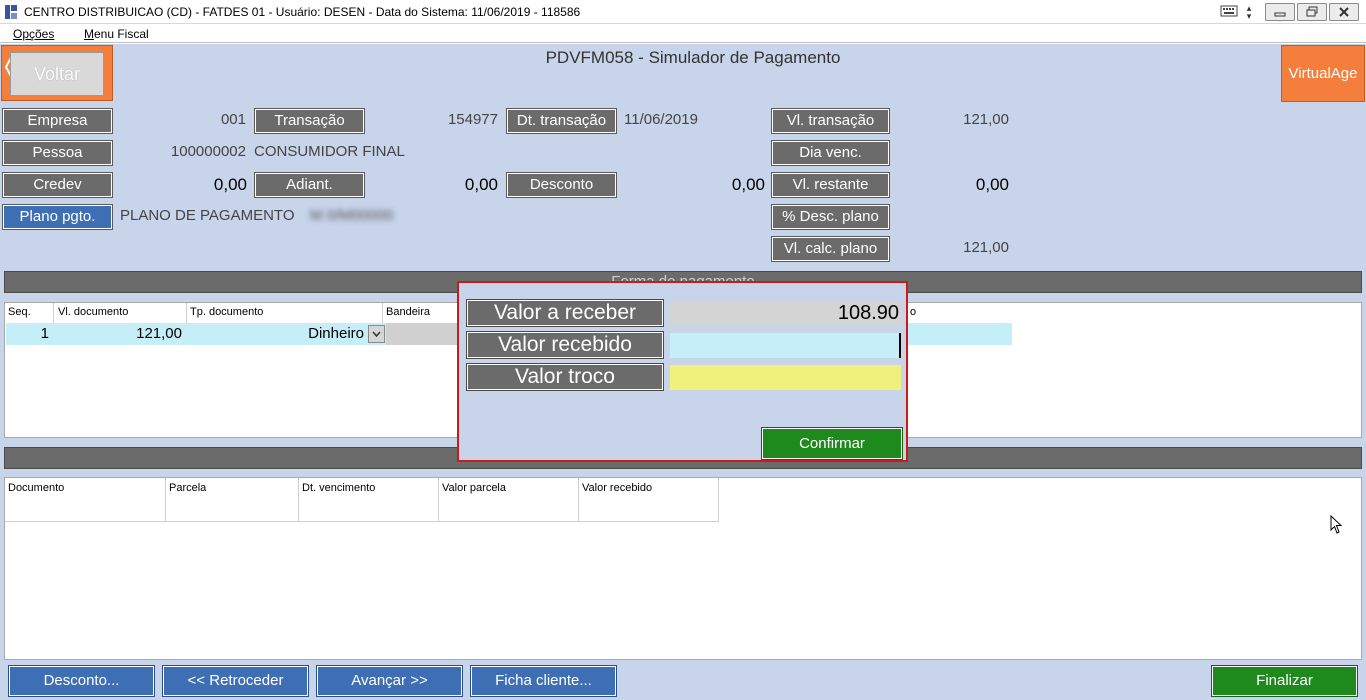 The height and width of the screenshot is (700, 1366). What do you see at coordinates (1323, 73) in the screenshot?
I see `virtualage-button: VirtualAge` at bounding box center [1323, 73].